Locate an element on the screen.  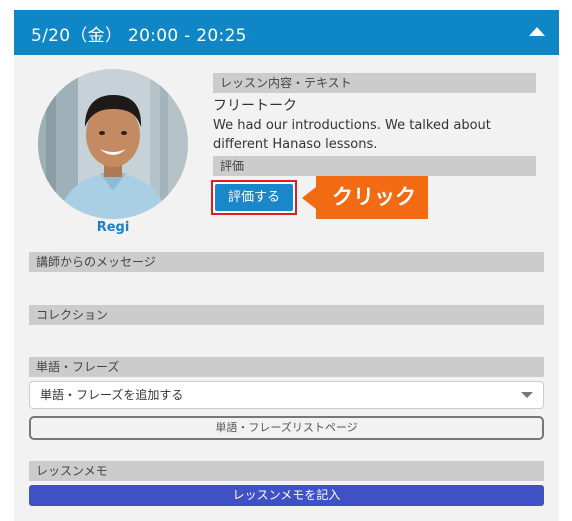
rate-button-label: 評価する is located at coordinates (254, 197).